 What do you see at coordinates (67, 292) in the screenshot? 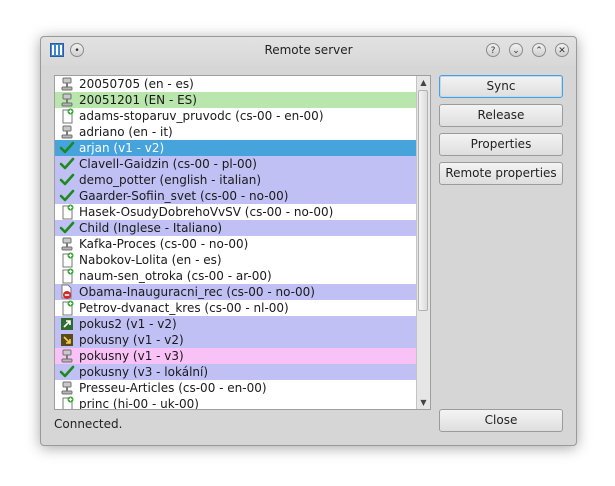
I see `error-document-icon` at bounding box center [67, 292].